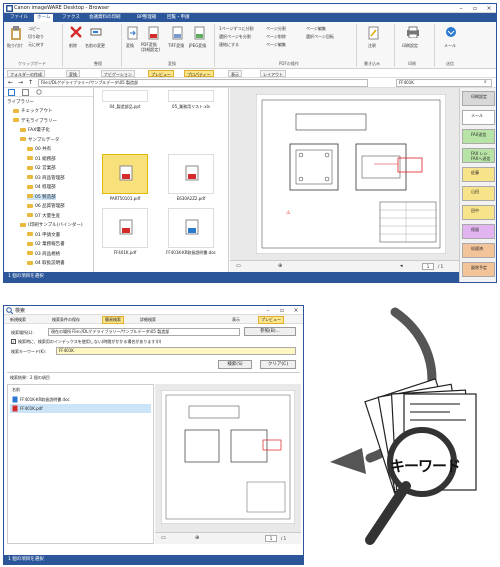 Image resolution: width=500 pixels, height=567 pixels. What do you see at coordinates (44, 18) in the screenshot?
I see `tab-home: ホーム` at bounding box center [44, 18].